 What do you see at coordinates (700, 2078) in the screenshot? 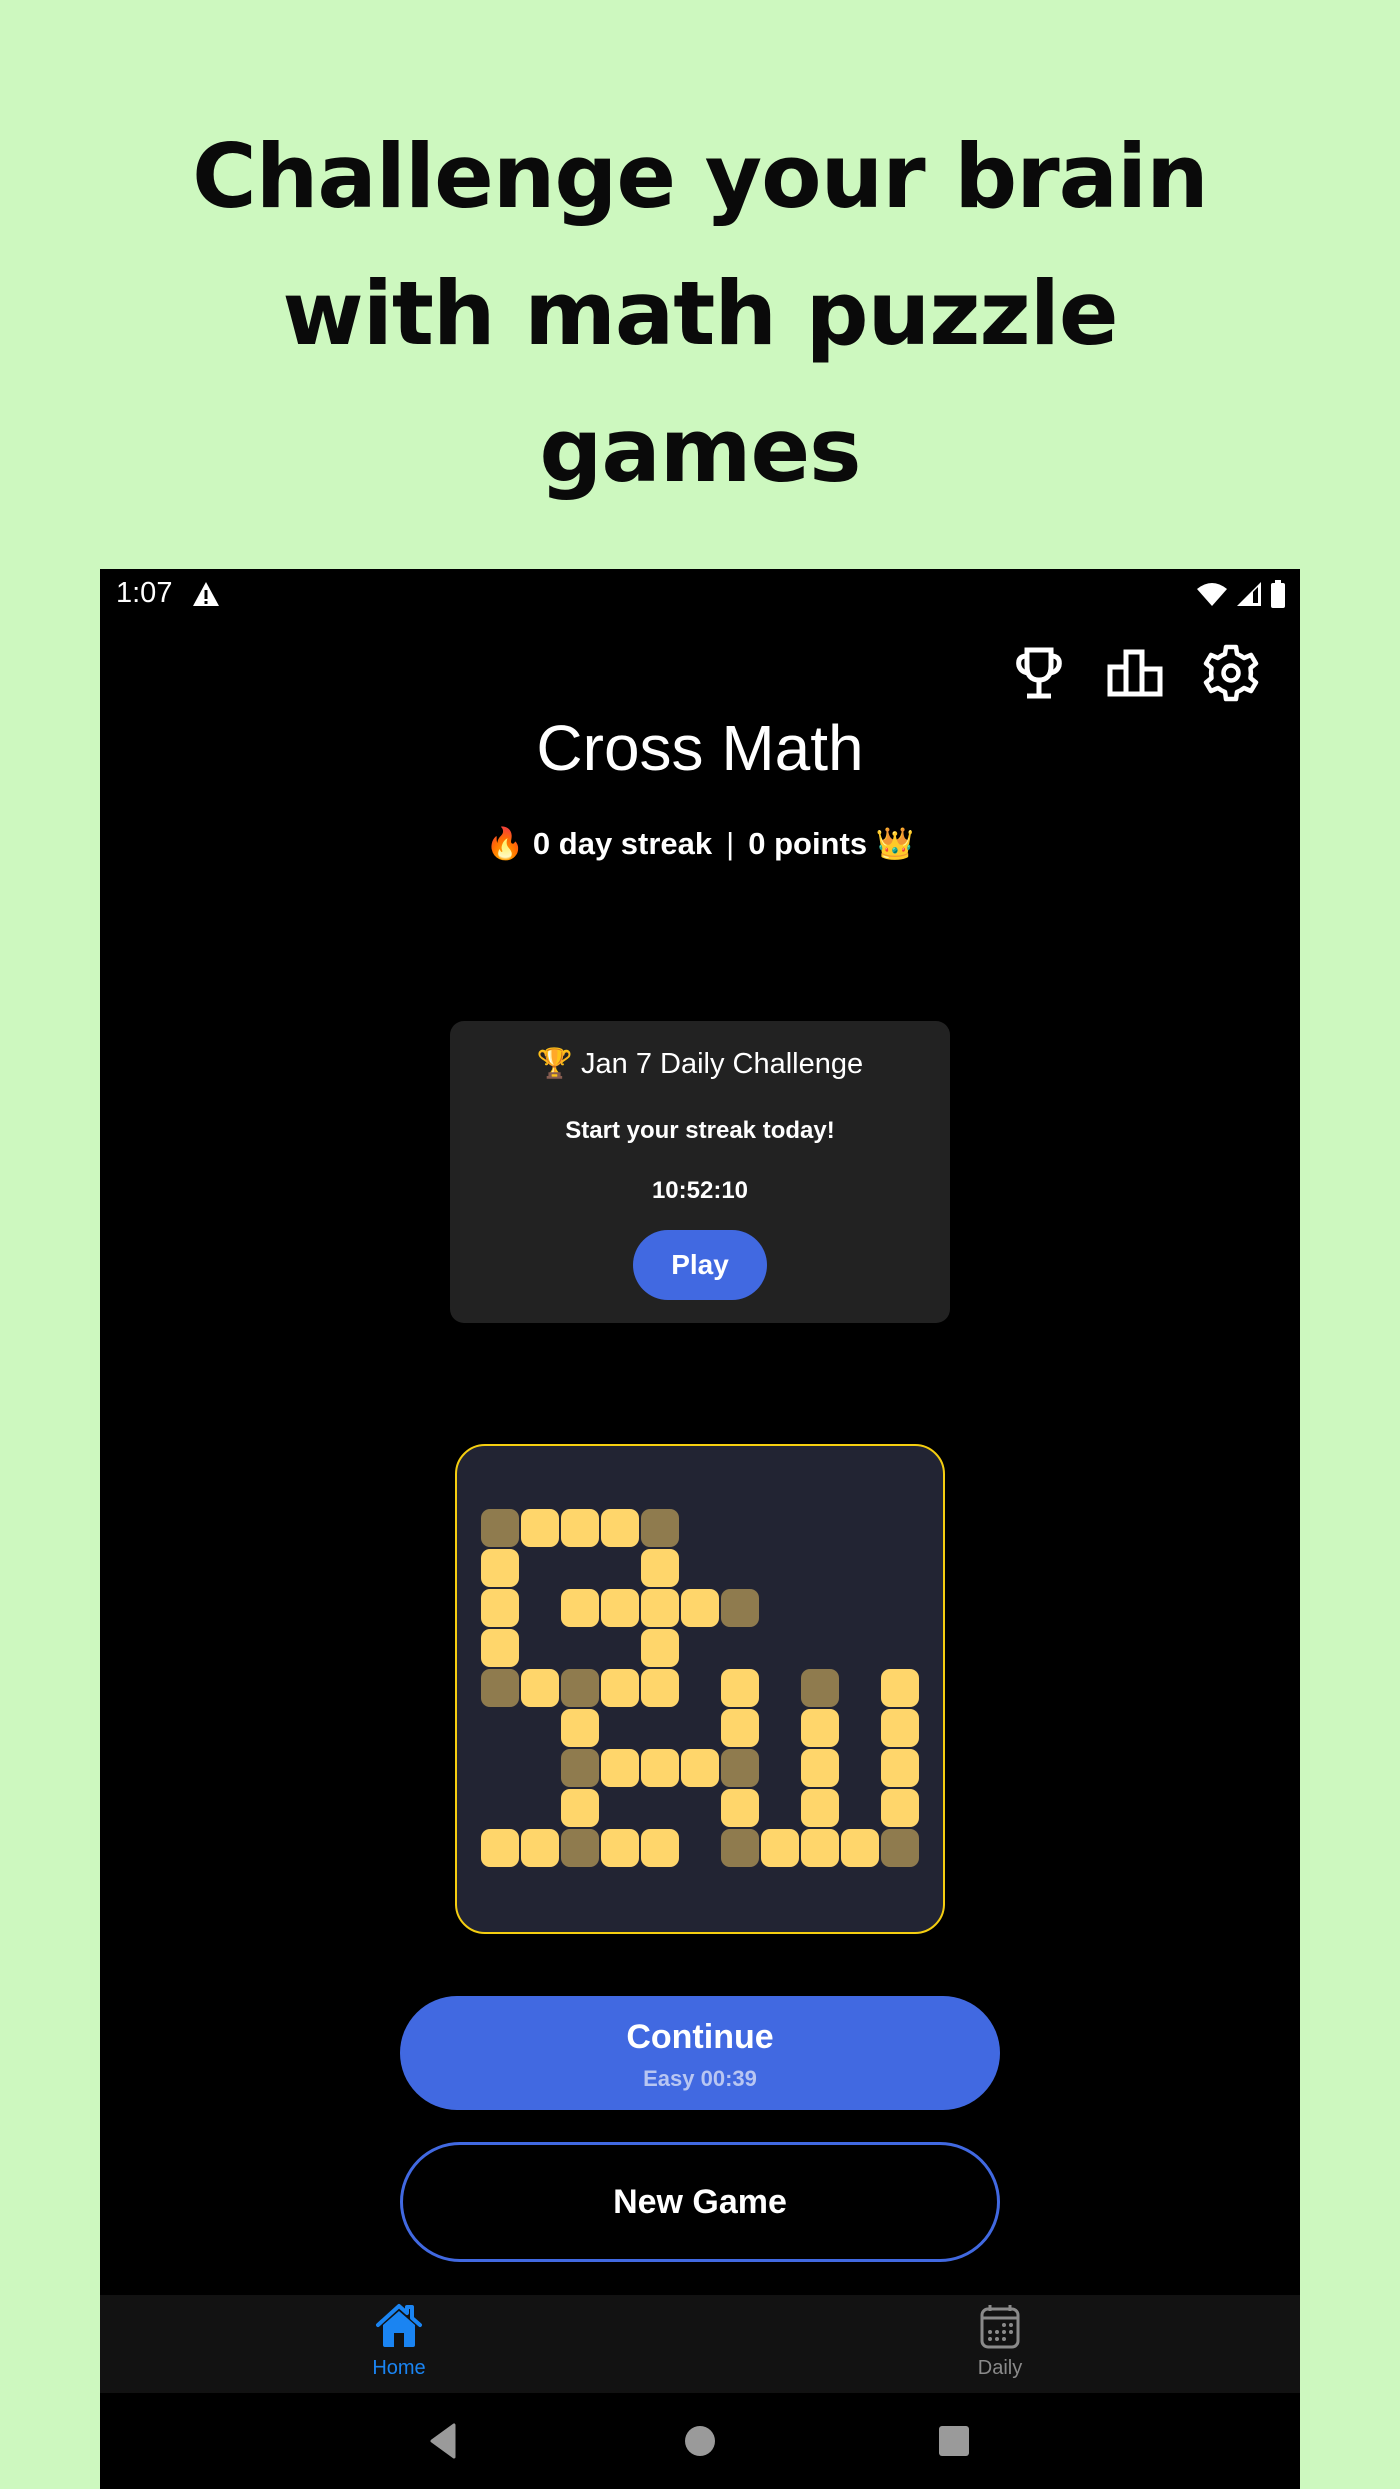
I see `continue-subtitle: Easy 00:39` at bounding box center [700, 2078].